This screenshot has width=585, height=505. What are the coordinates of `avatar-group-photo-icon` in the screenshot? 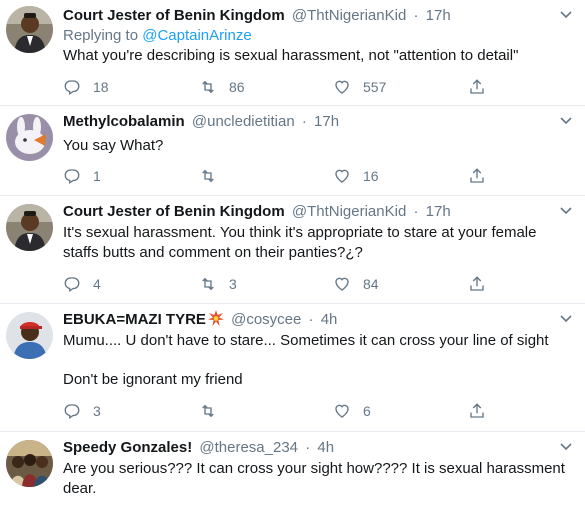 It's located at (29, 463).